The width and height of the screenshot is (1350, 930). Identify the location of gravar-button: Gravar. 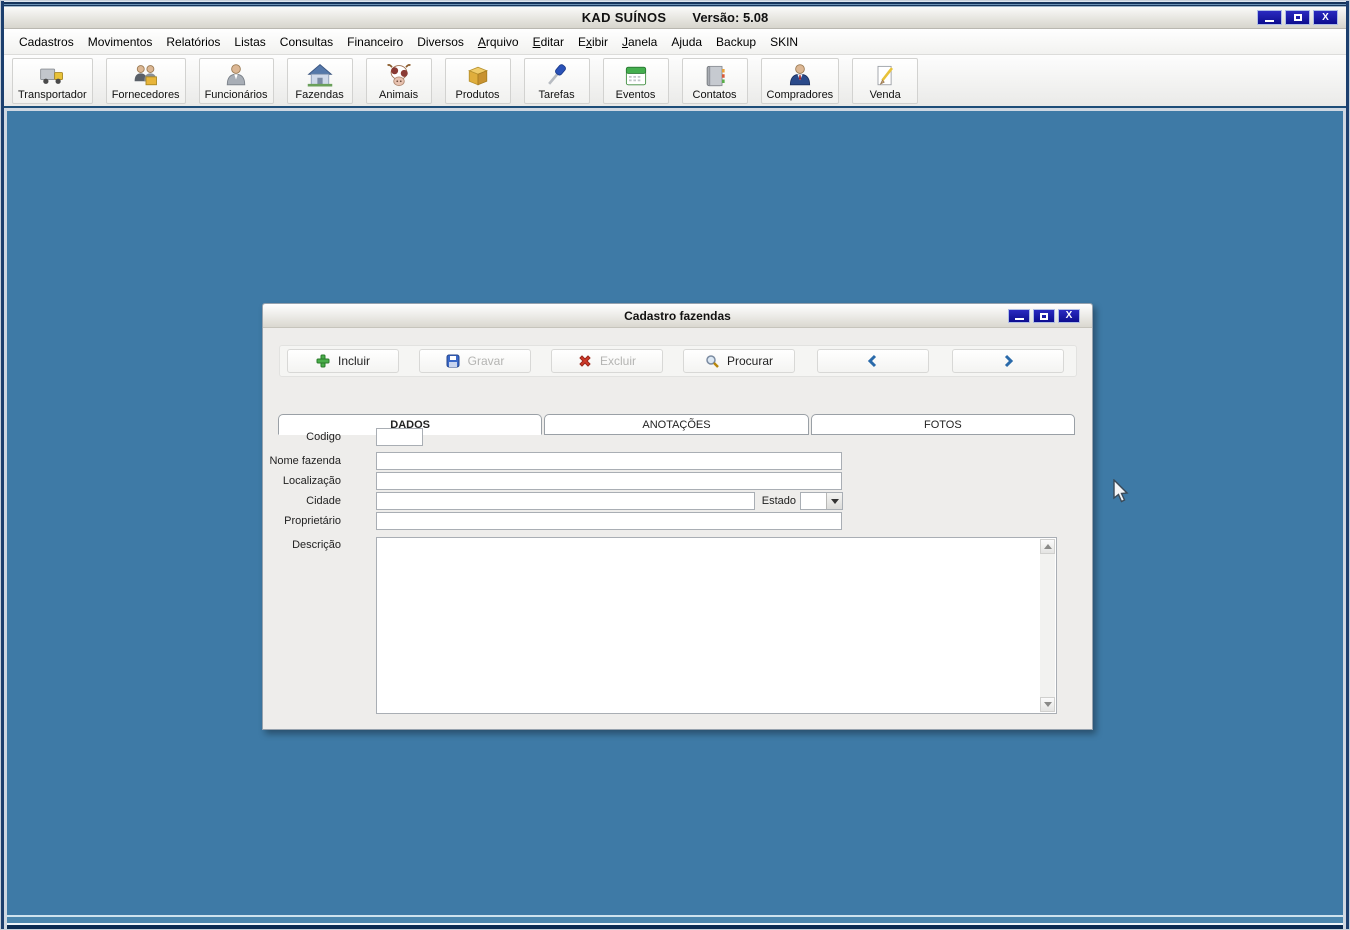
(475, 361).